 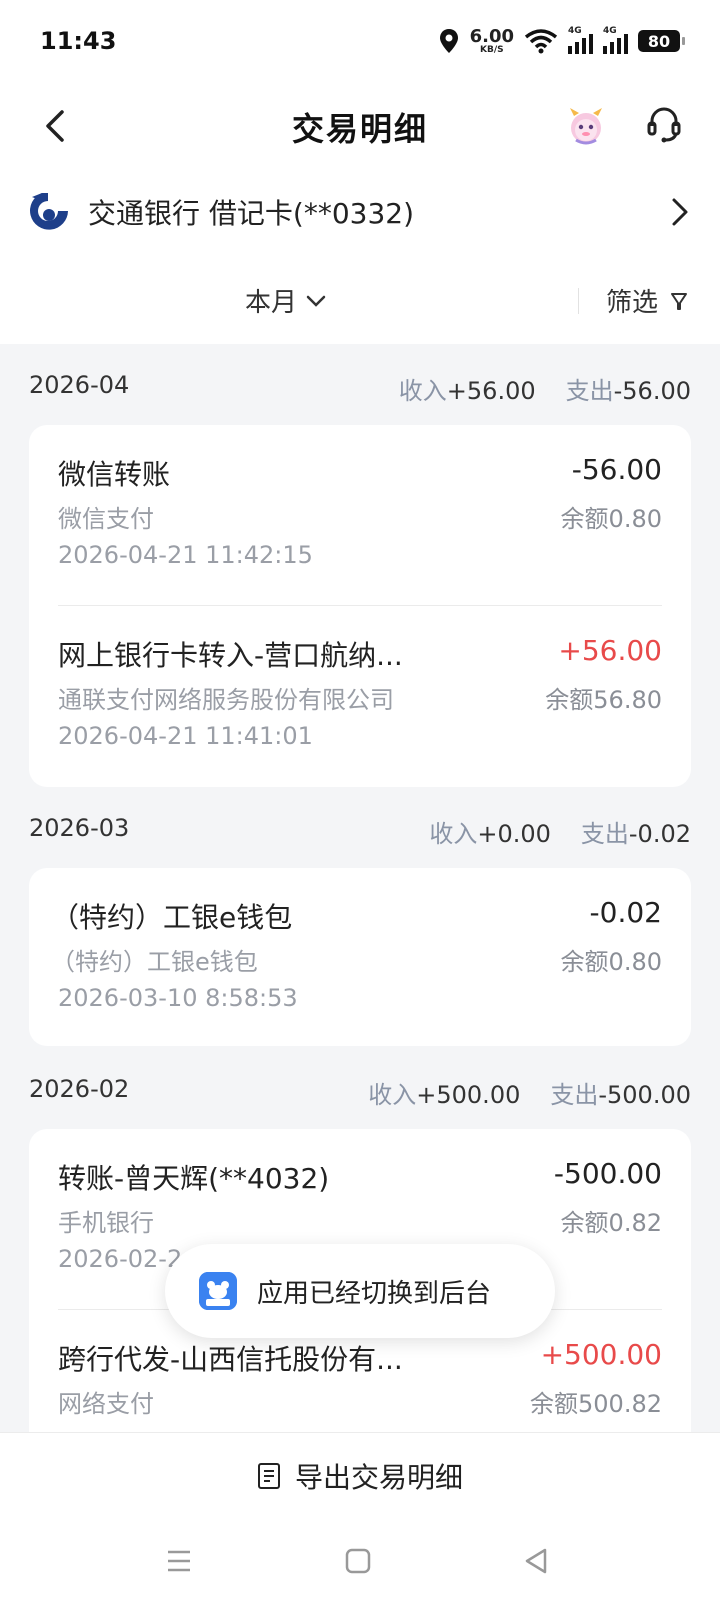 I want to click on month-title: 2026-04, so click(x=79, y=385).